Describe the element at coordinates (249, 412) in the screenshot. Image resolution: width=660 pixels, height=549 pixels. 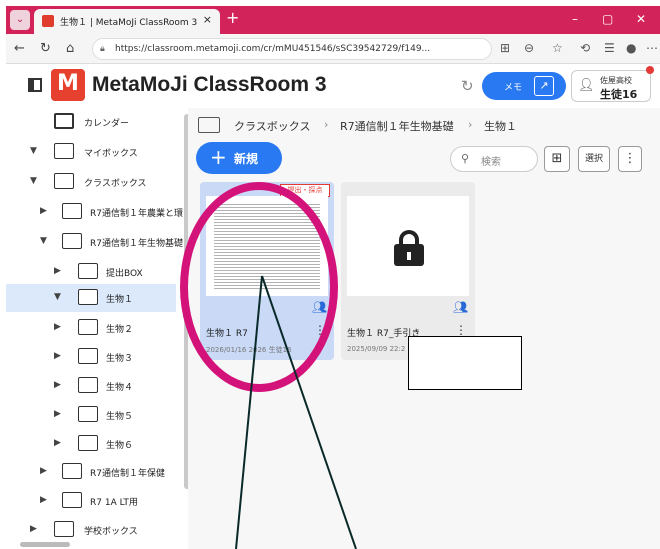
I see `pointer-line-left` at that location.